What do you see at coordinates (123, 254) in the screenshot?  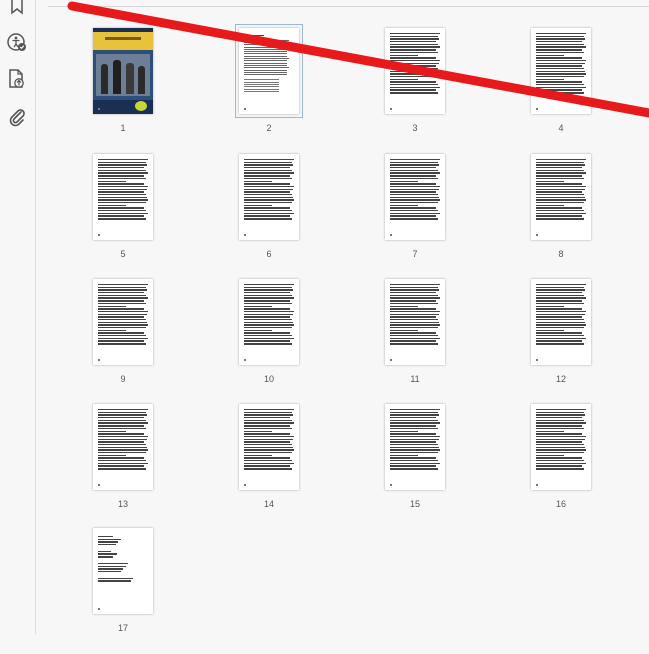 I see `page-number-label: 5` at bounding box center [123, 254].